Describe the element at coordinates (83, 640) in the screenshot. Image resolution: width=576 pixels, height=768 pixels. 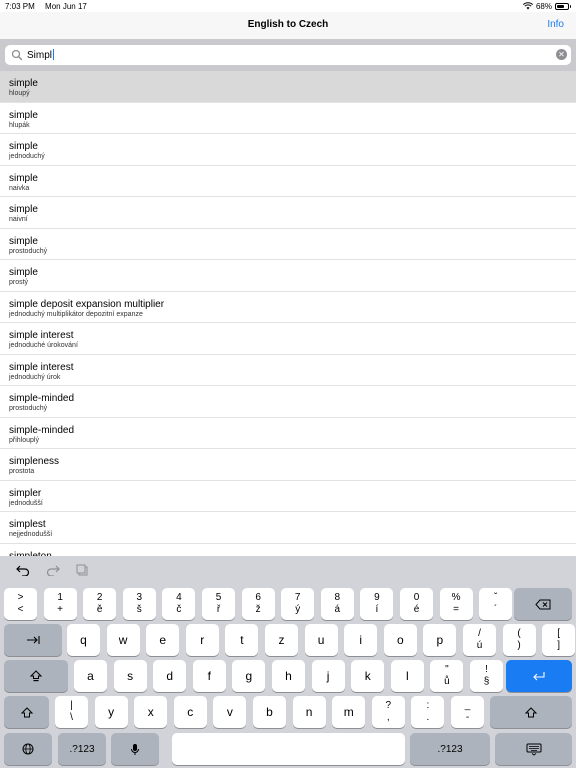
I see `key: q` at that location.